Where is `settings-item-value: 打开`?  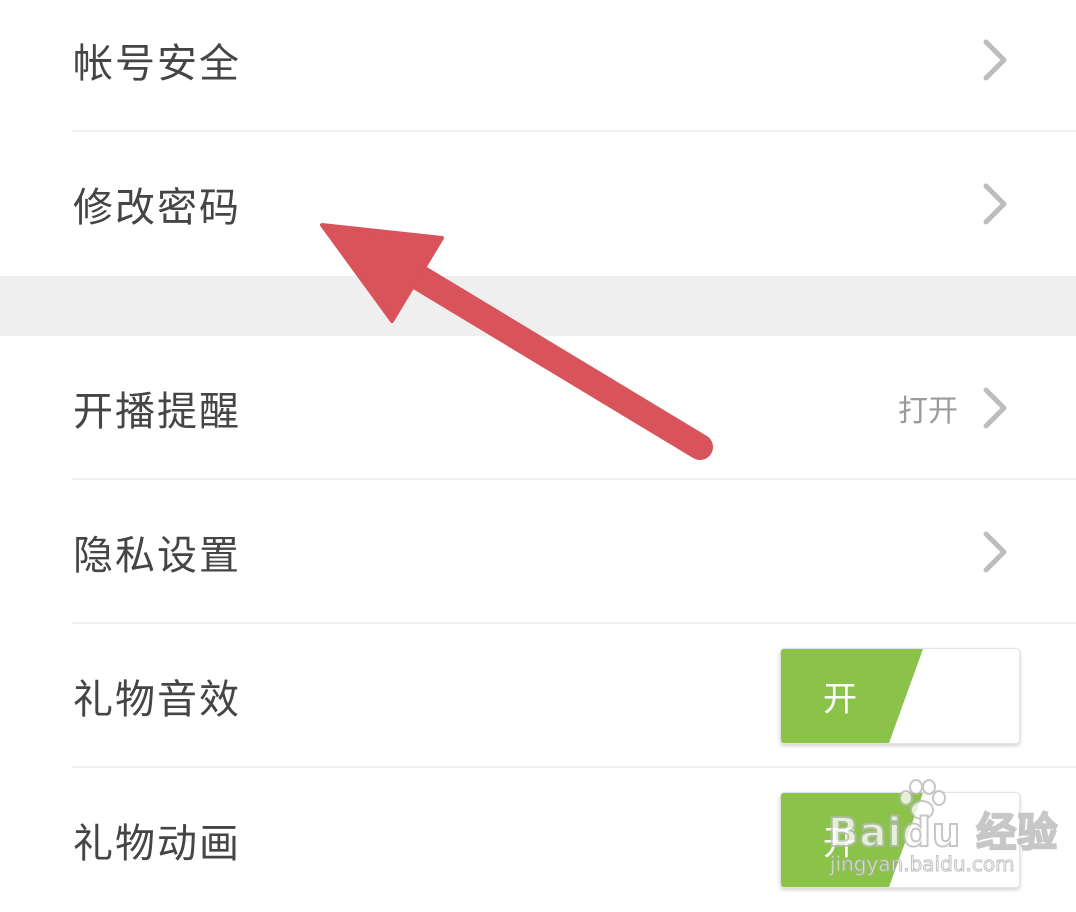
settings-item-value: 打开 is located at coordinates (928, 411).